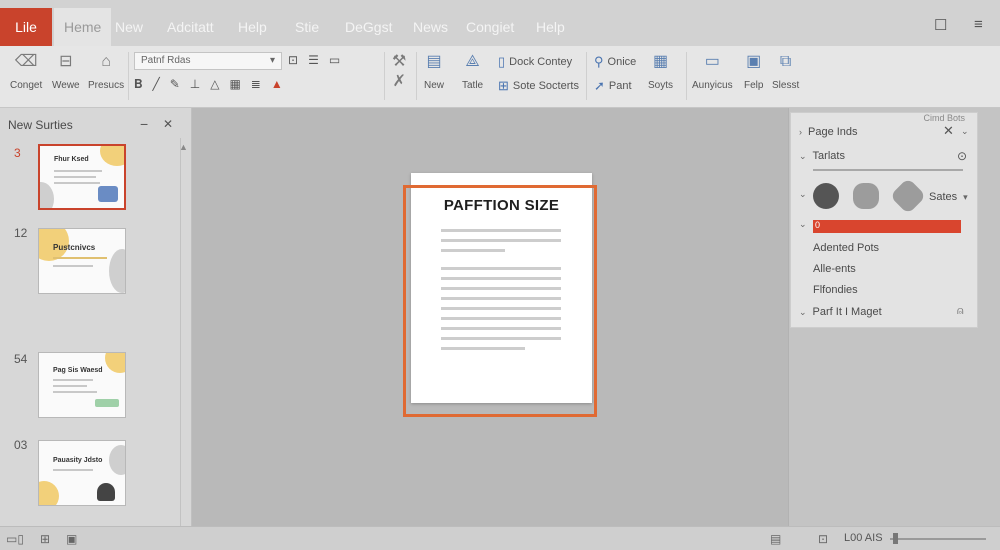  Describe the element at coordinates (129, 27) in the screenshot. I see `tab-new: New` at that location.